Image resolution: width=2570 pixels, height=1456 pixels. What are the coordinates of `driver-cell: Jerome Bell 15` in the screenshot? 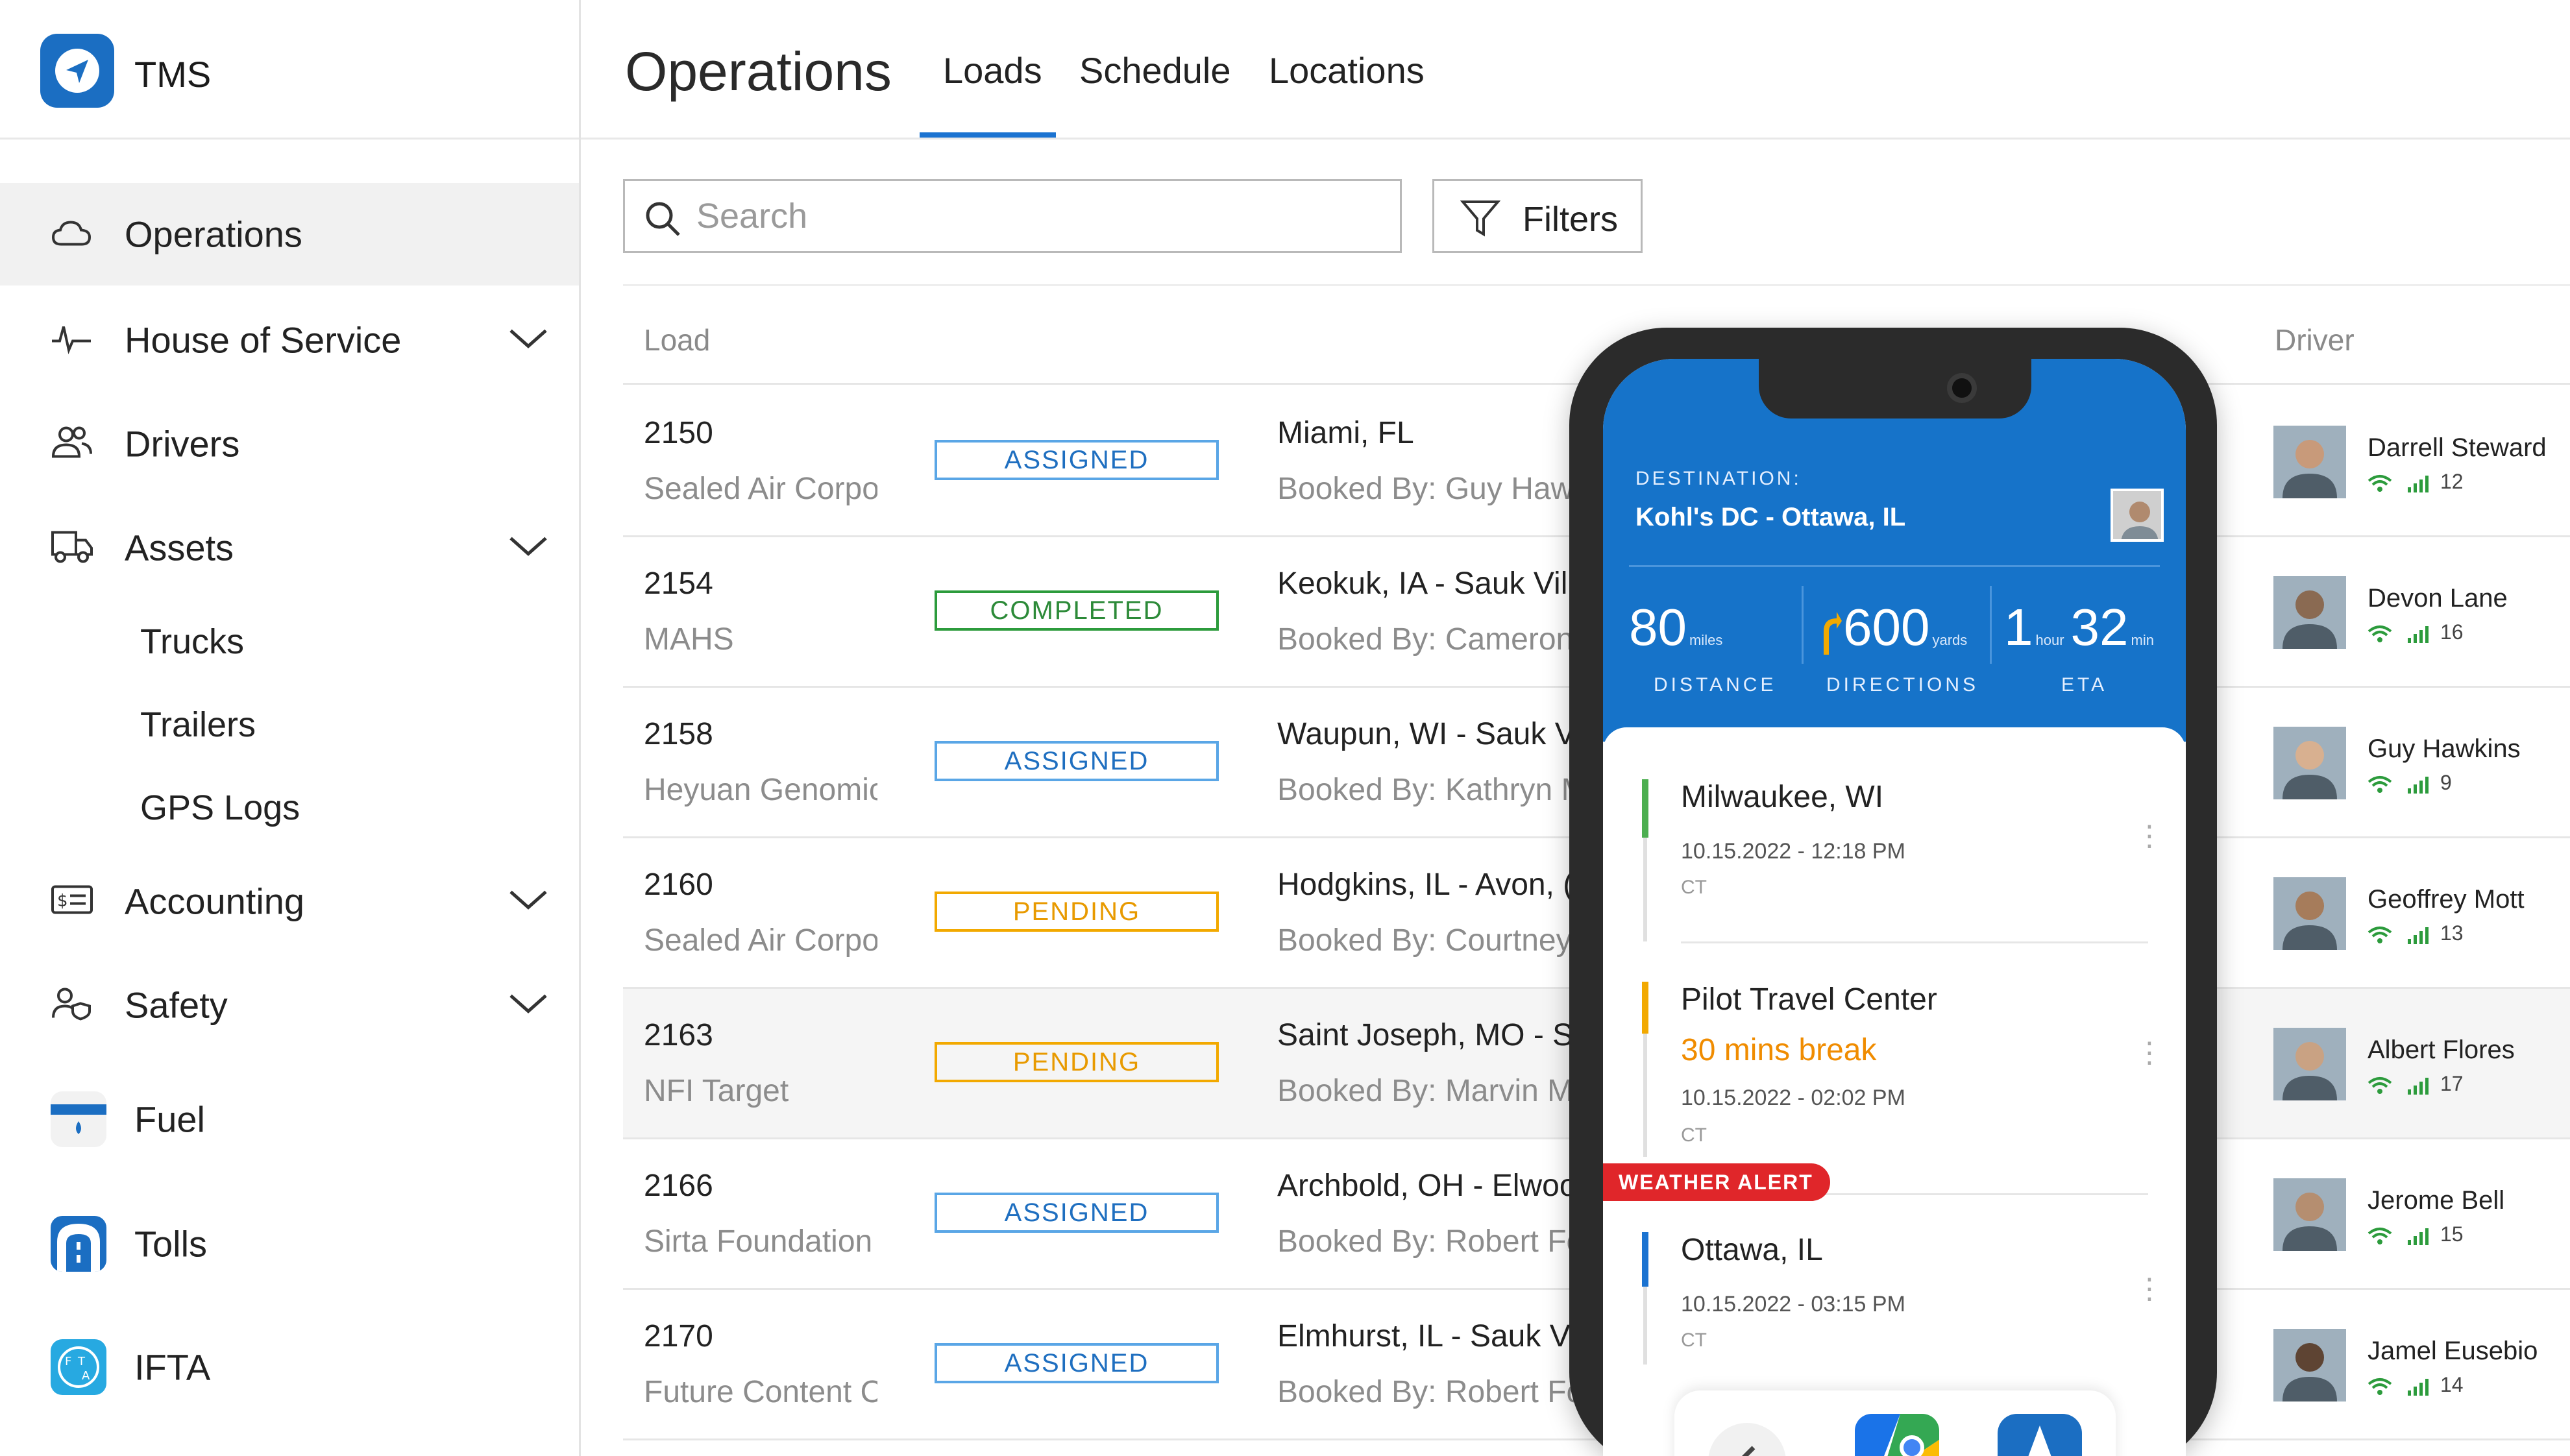 It's located at (2419, 1217).